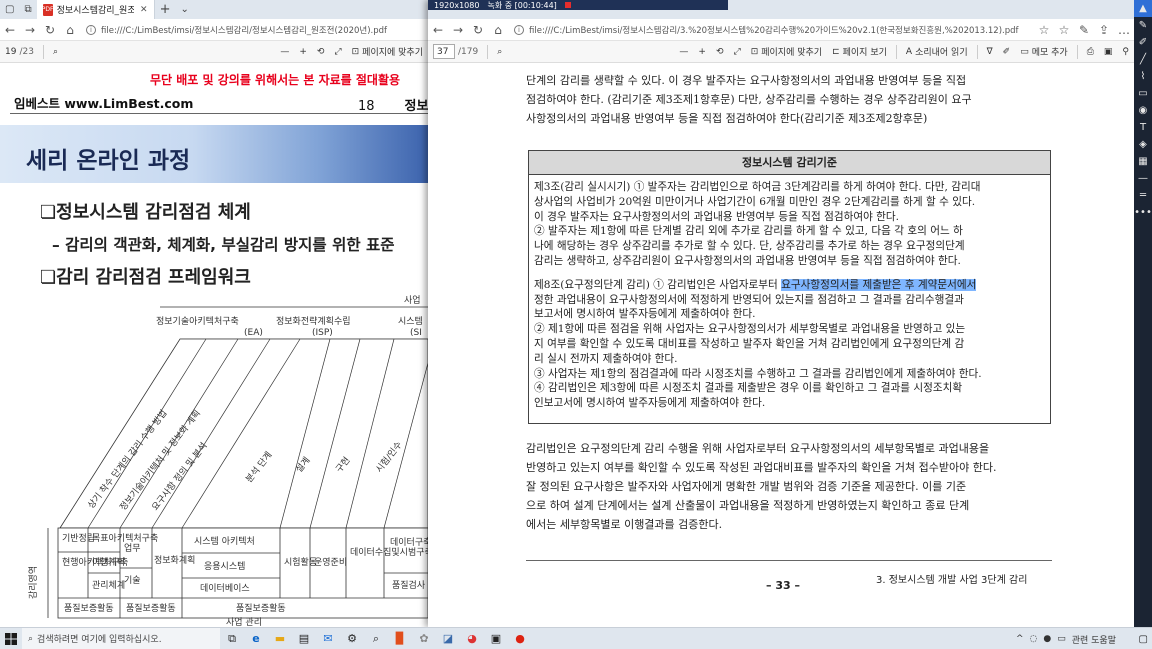 This screenshot has width=1152, height=649. What do you see at coordinates (1143, 178) in the screenshot?
I see `minus-icon: —` at bounding box center [1143, 178].